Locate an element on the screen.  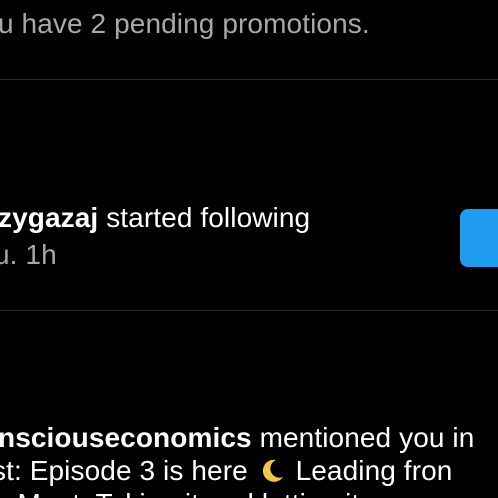
follow-action-text: started following is located at coordinates (204, 217).